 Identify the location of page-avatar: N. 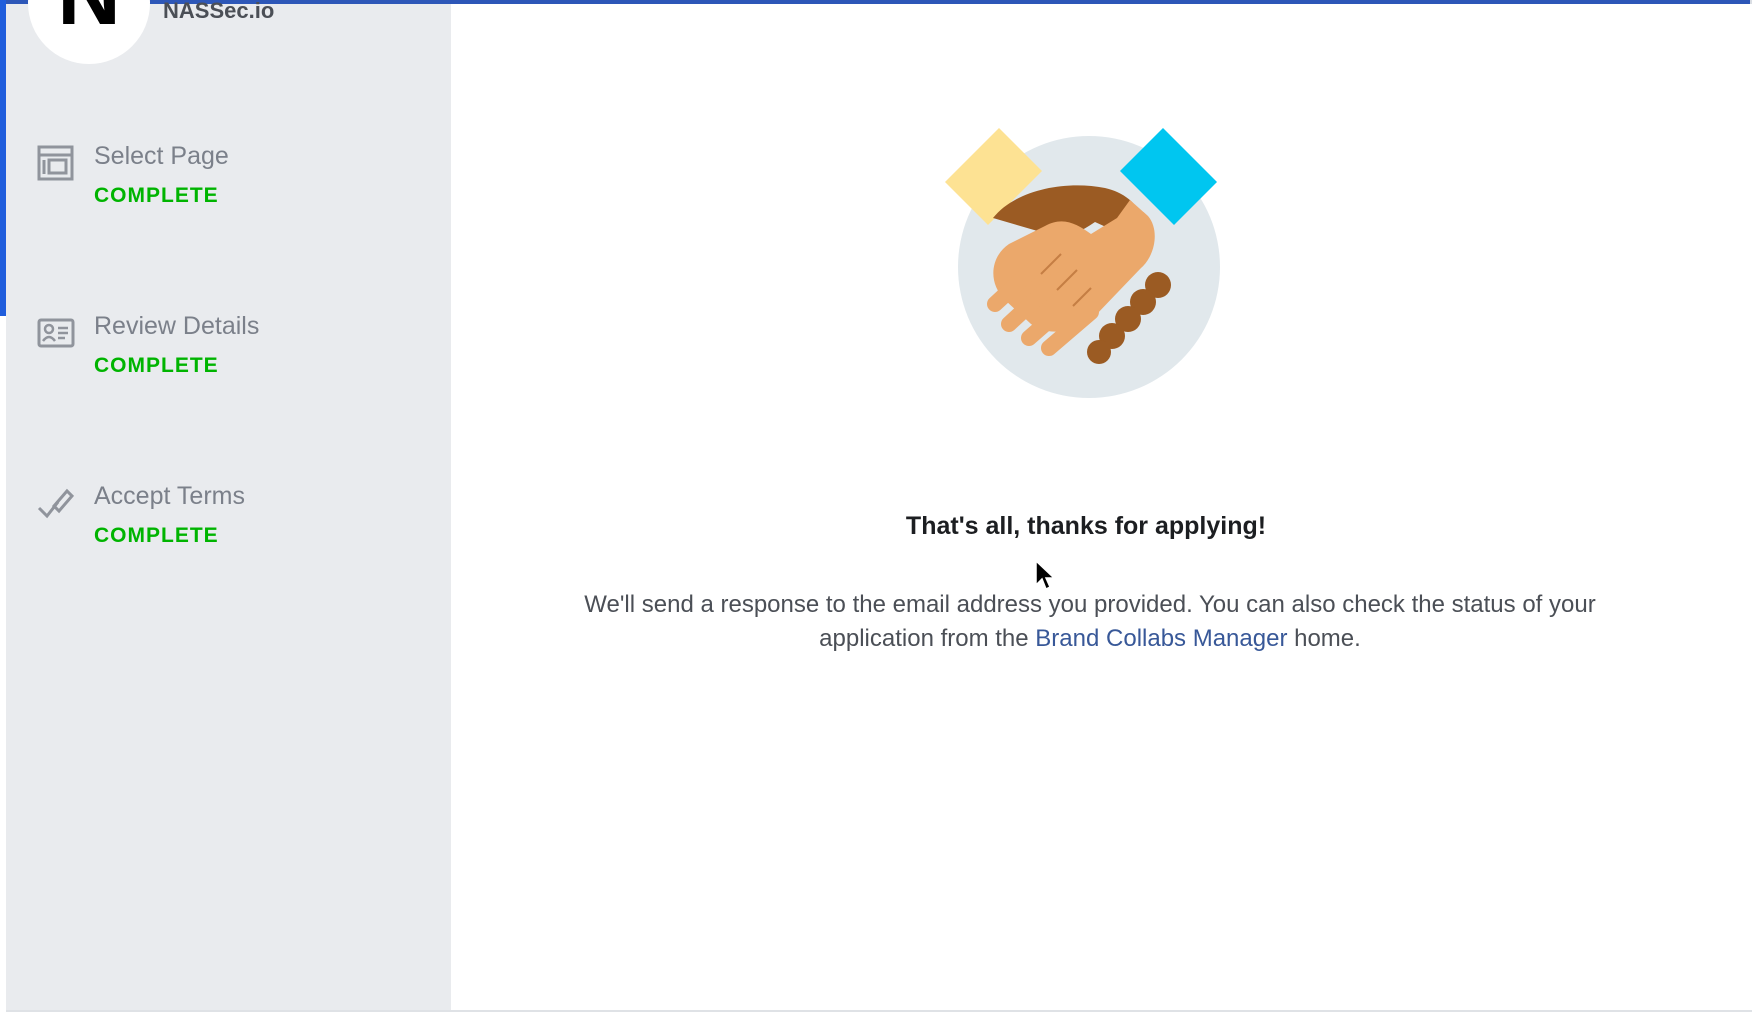
(89, 32).